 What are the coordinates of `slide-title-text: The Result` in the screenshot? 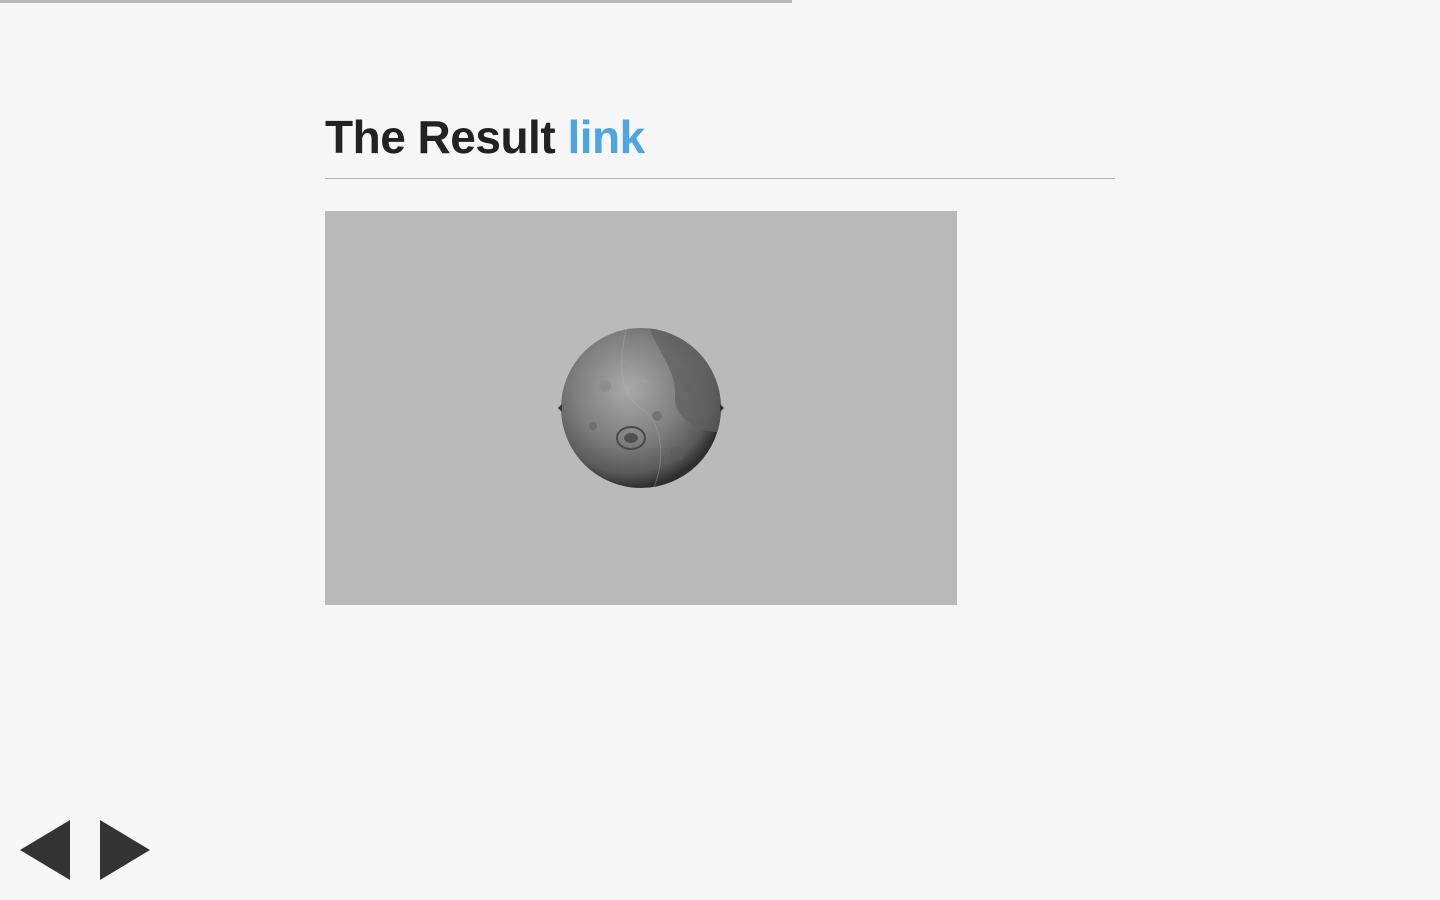 It's located at (446, 137).